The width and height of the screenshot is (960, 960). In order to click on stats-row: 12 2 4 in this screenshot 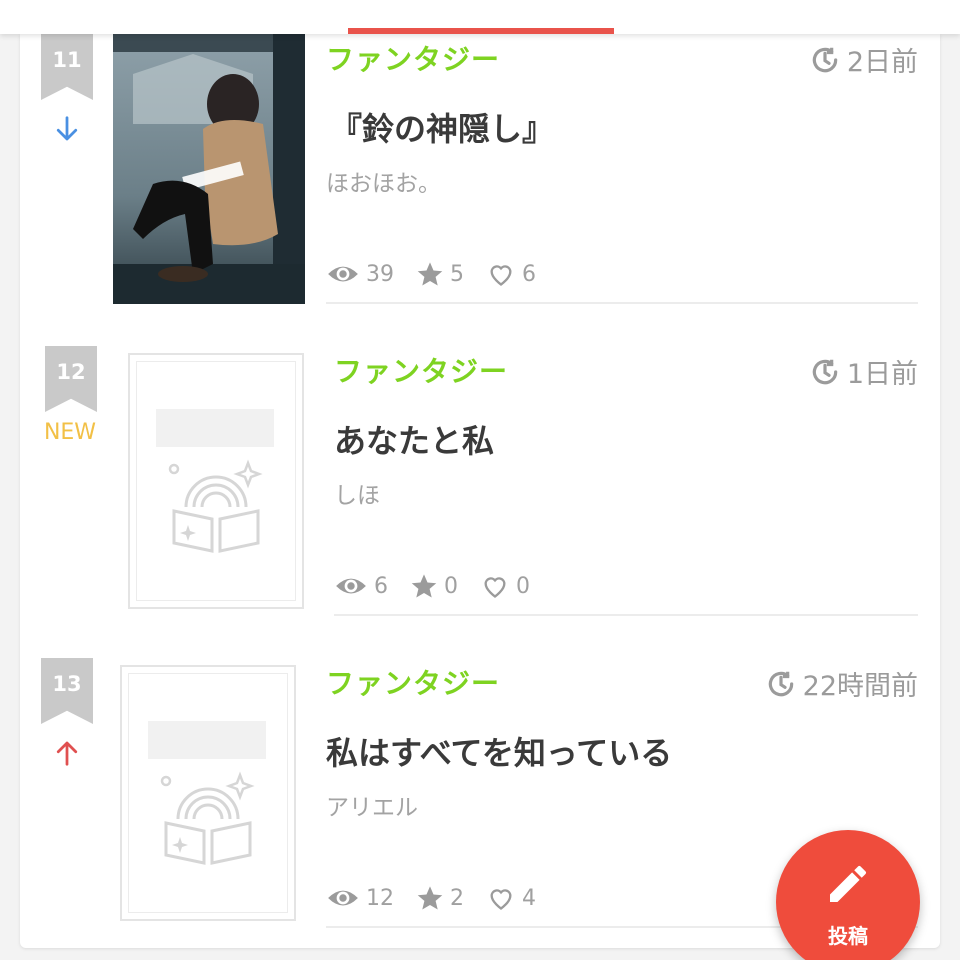, I will do `click(442, 898)`.